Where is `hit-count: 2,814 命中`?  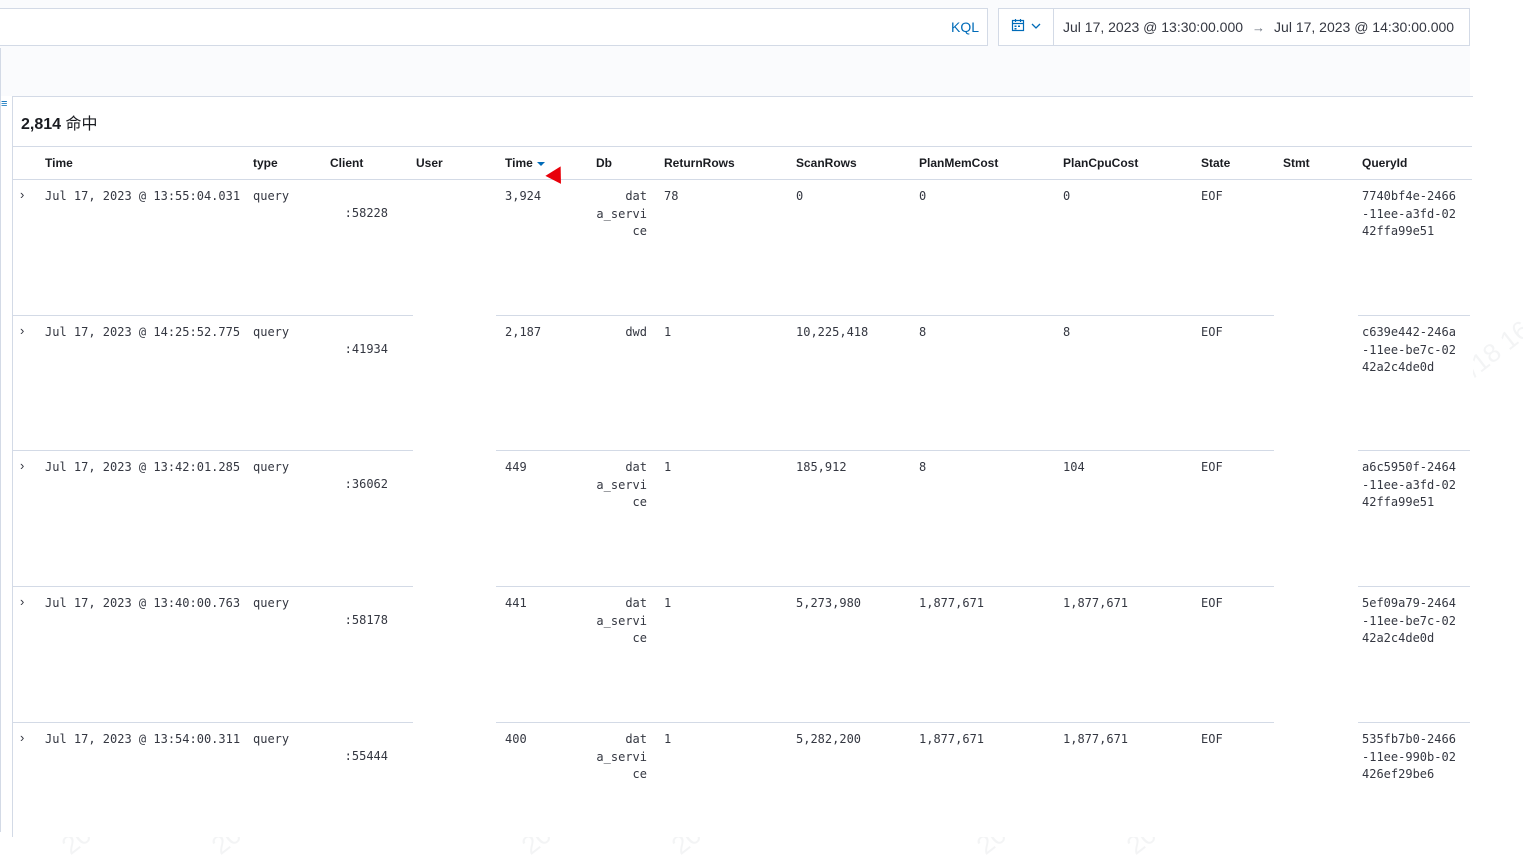
hit-count: 2,814 命中 is located at coordinates (59, 122).